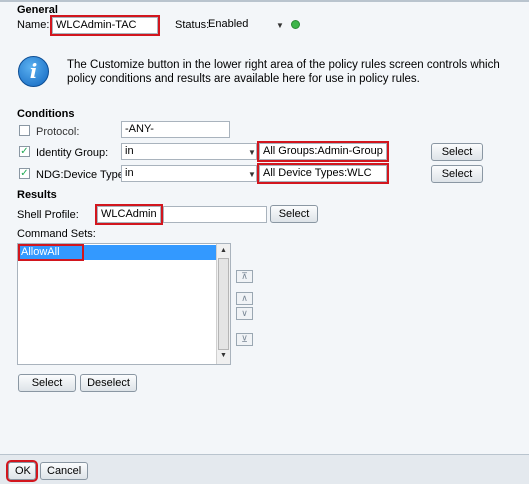 Image resolution: width=529 pixels, height=484 pixels. What do you see at coordinates (33, 25) in the screenshot?
I see `name-label: Name:` at bounding box center [33, 25].